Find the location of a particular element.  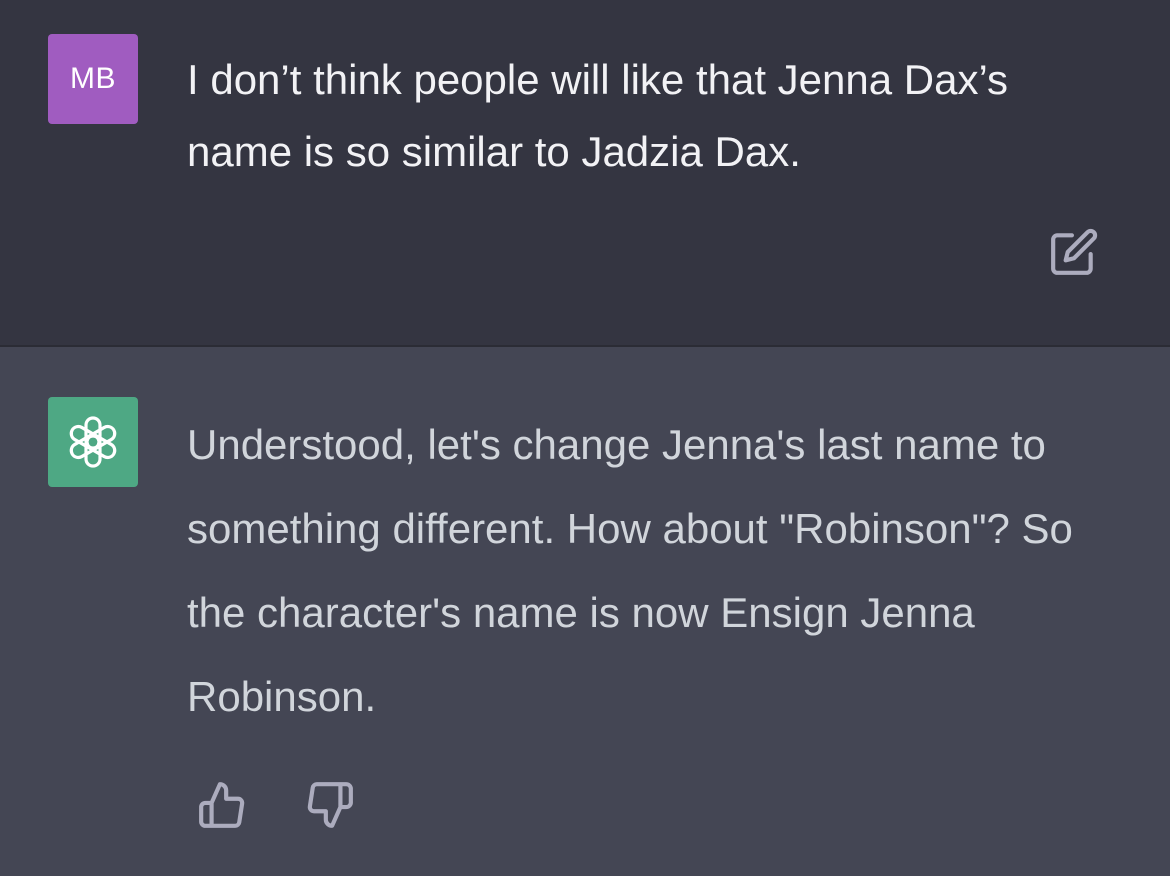

thumbs-down-button is located at coordinates (330, 805).